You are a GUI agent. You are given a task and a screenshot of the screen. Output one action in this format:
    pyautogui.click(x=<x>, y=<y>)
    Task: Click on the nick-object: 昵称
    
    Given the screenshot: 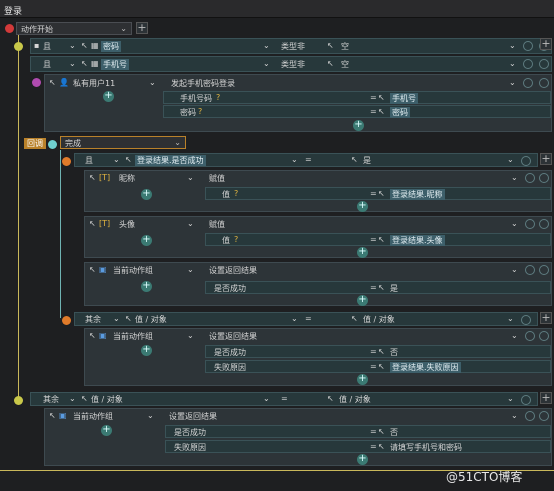 What is the action you would take?
    pyautogui.click(x=127, y=178)
    